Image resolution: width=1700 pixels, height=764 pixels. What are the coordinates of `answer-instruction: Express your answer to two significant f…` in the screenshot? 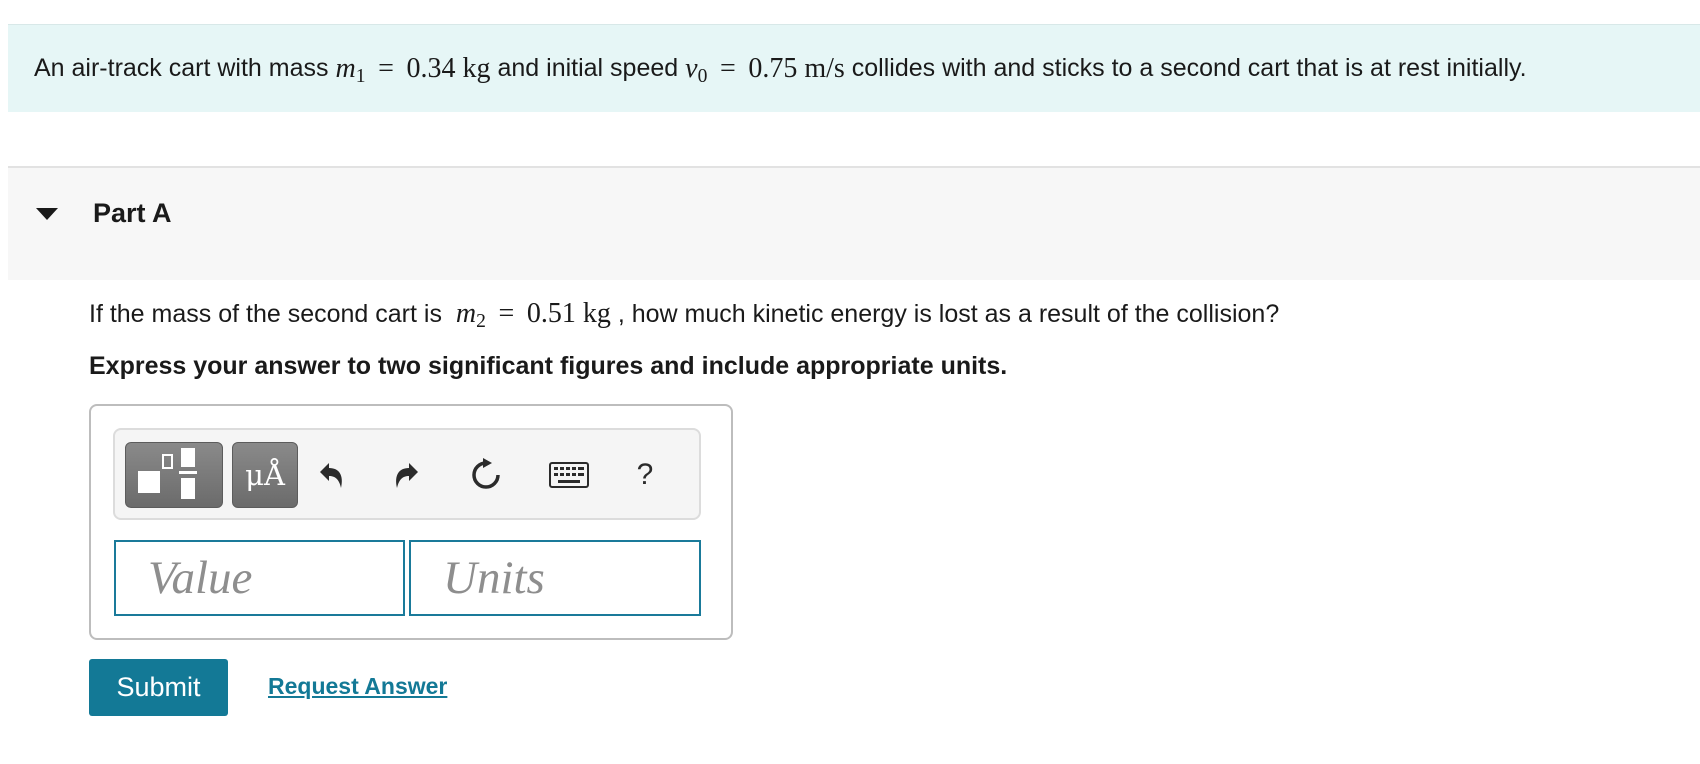 It's located at (548, 366).